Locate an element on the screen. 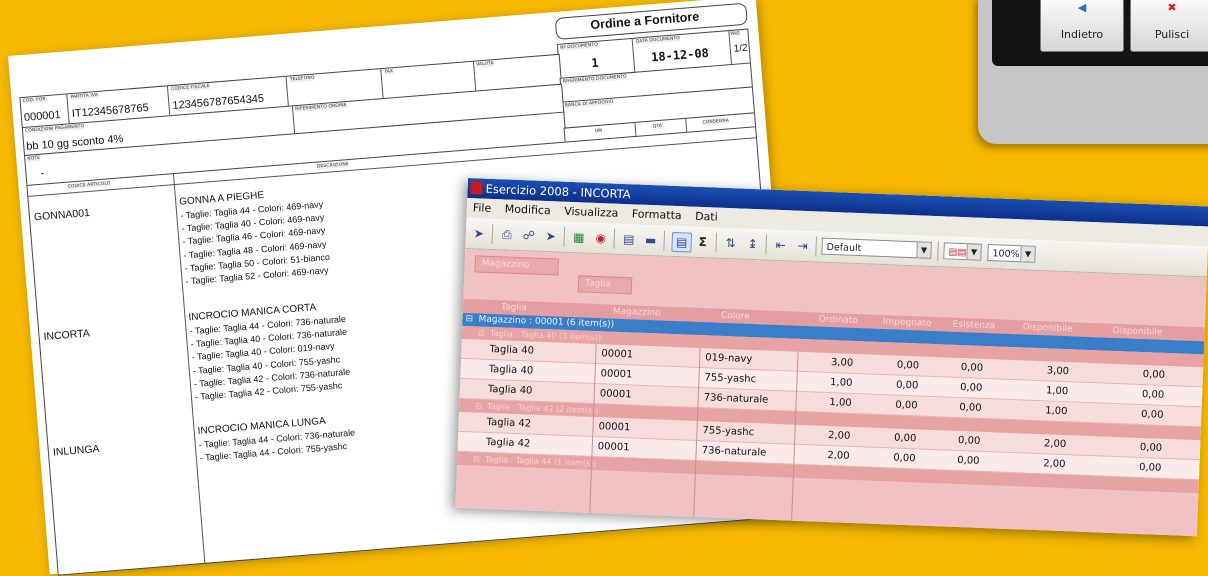  grid-icon: ▤ is located at coordinates (628, 239).